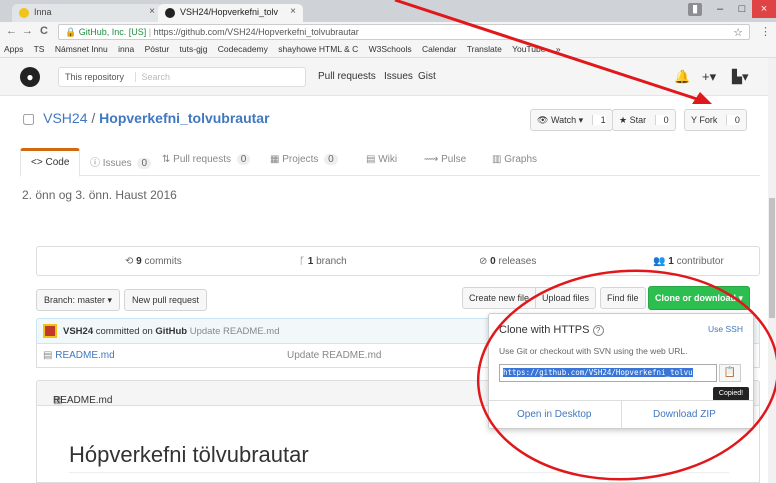 Image resolution: width=776 pixels, height=483 pixels. What do you see at coordinates (206, 159) in the screenshot?
I see `tab-pull-requests: ⇅ Pull requests 0` at bounding box center [206, 159].